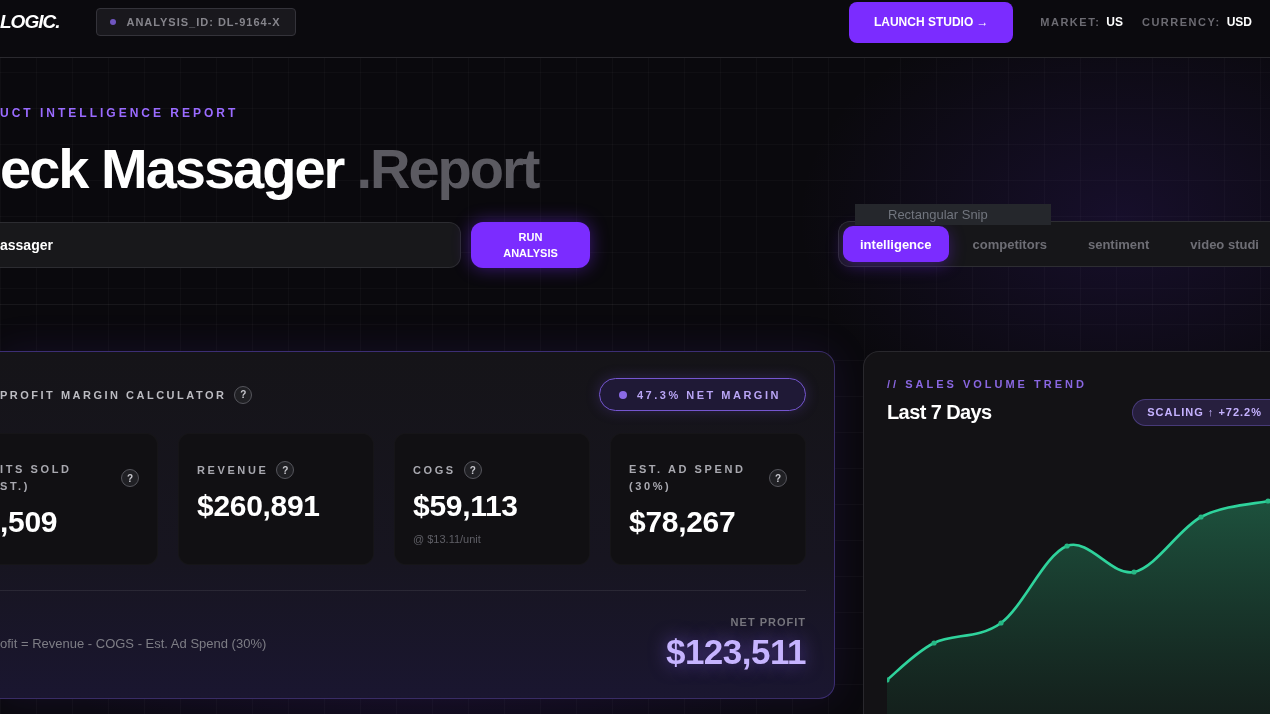 The width and height of the screenshot is (1270, 714). Describe the element at coordinates (1114, 22) in the screenshot. I see `market-value: US` at that location.